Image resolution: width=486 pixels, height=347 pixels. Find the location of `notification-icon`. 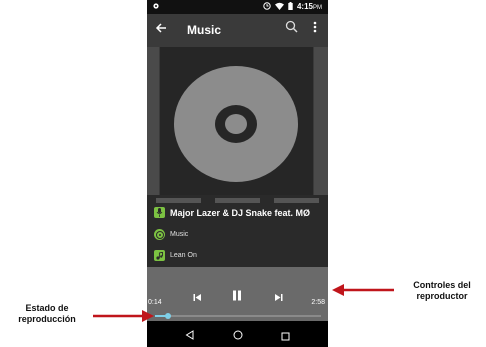

notification-icon is located at coordinates (156, 7).